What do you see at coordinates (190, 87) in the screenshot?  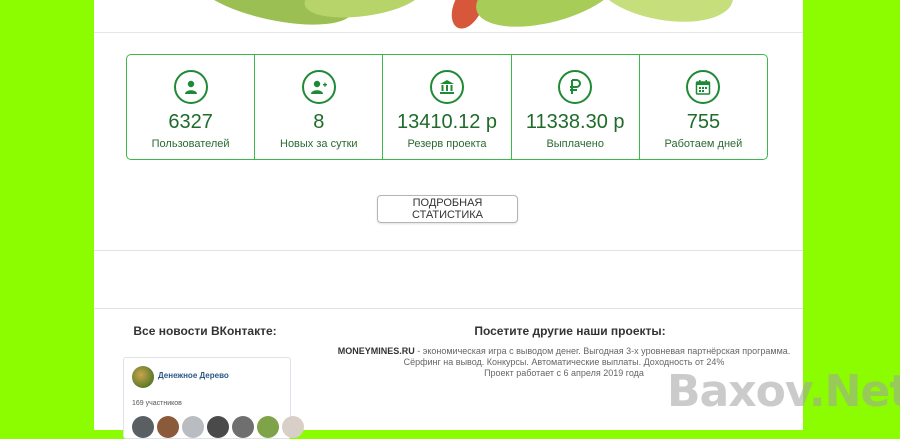 I see `user-icon` at bounding box center [190, 87].